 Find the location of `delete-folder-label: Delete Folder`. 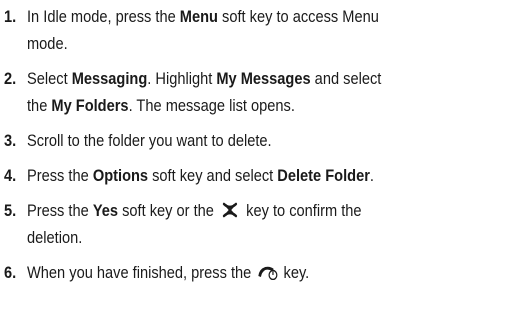

delete-folder-label: Delete Folder is located at coordinates (323, 175).